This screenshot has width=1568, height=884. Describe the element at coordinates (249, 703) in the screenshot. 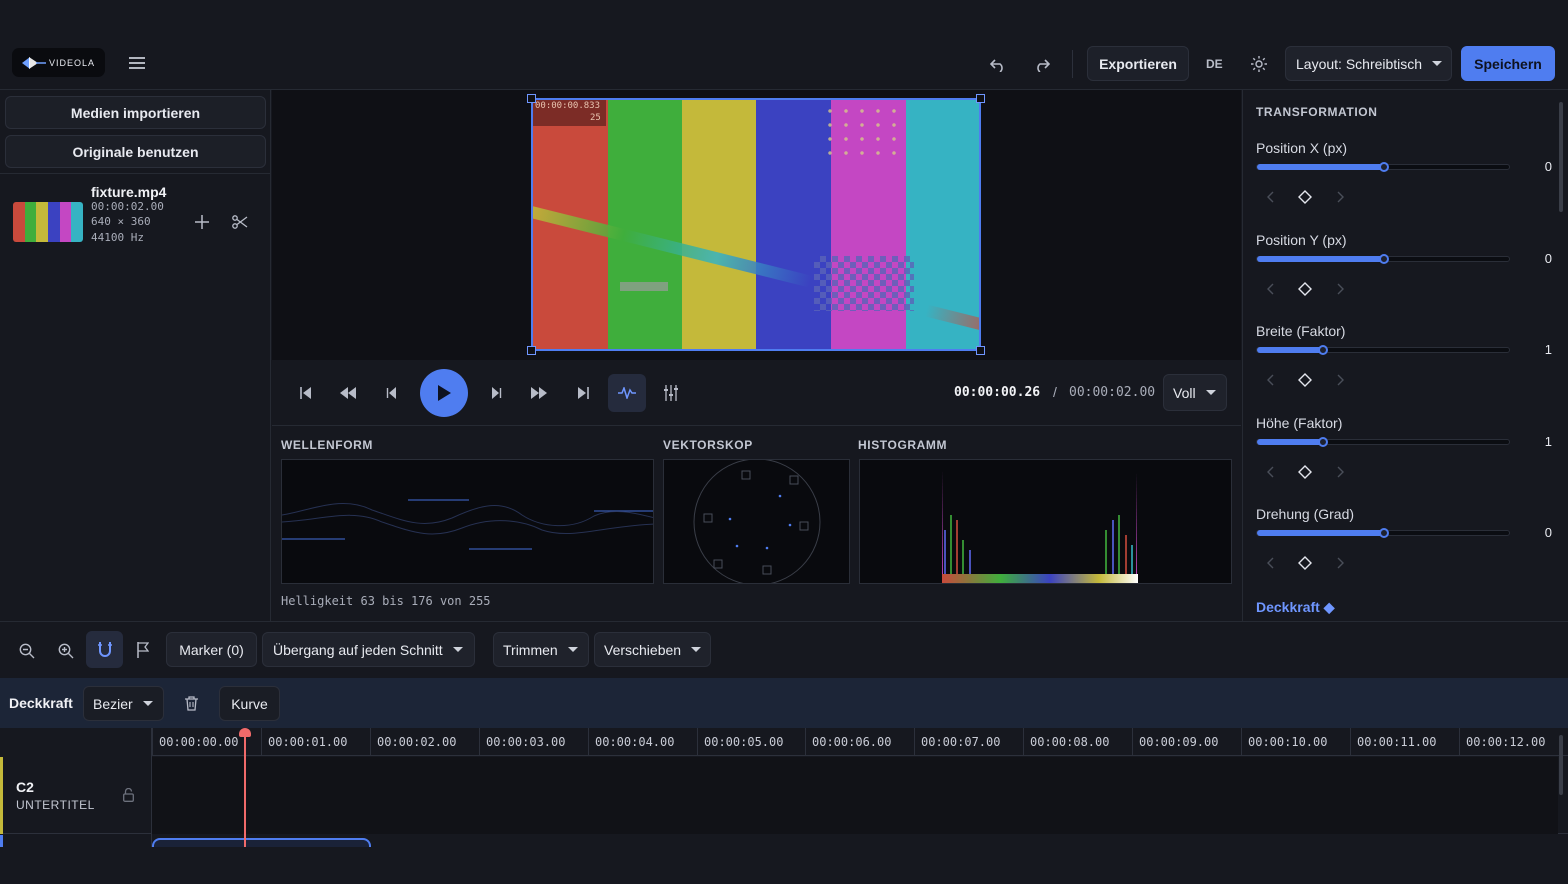

I see `curve-button: Kurve` at that location.